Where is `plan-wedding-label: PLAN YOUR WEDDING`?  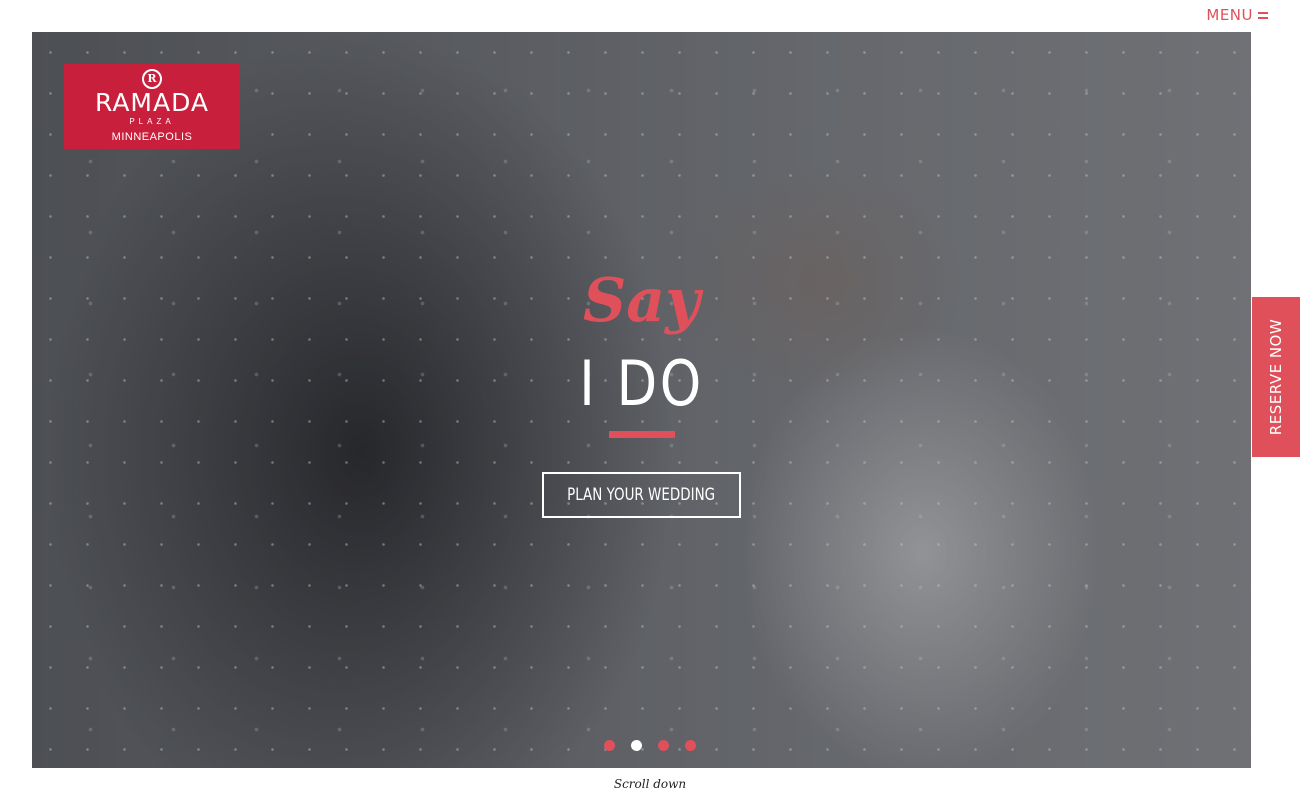
plan-wedding-label: PLAN YOUR WEDDING is located at coordinates (641, 495).